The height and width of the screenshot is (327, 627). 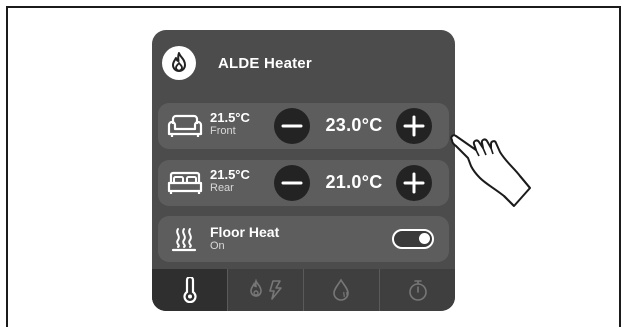 I want to click on pointing-hand-icon, so click(x=490, y=170).